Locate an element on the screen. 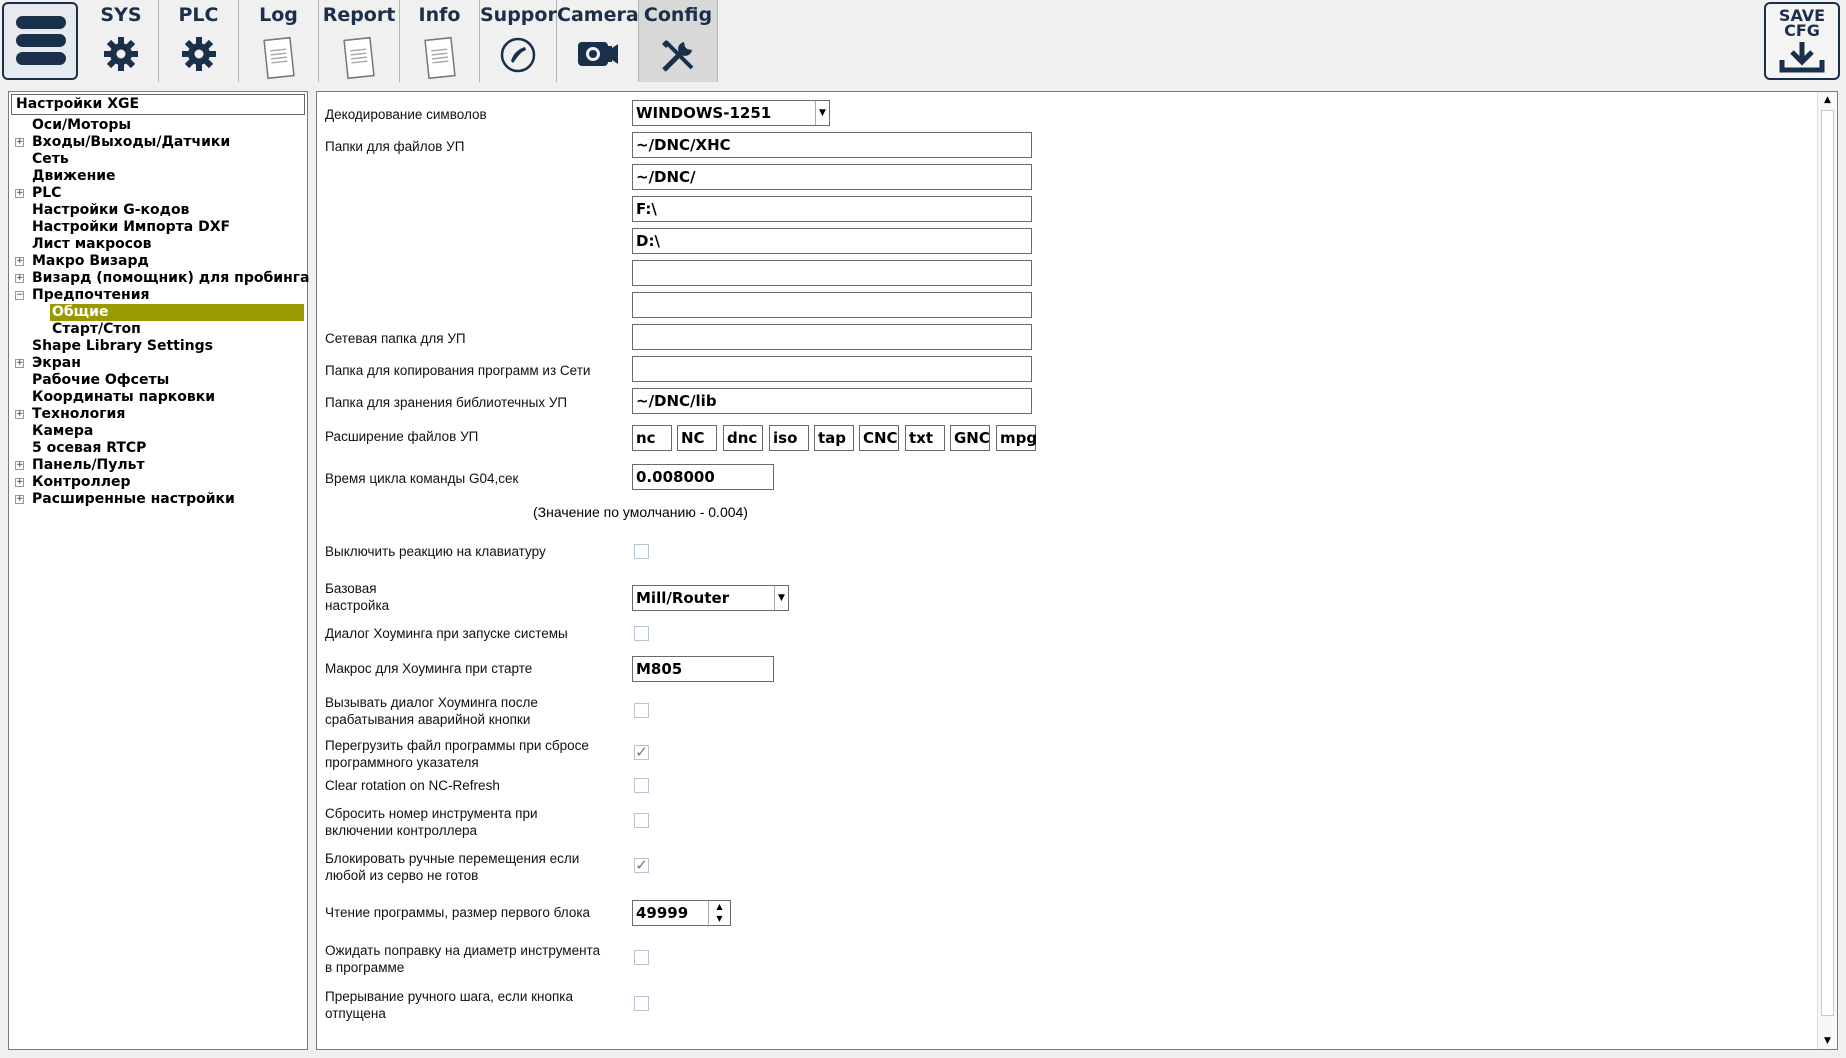  tree-item: − Предпочтения is located at coordinates (158, 295).